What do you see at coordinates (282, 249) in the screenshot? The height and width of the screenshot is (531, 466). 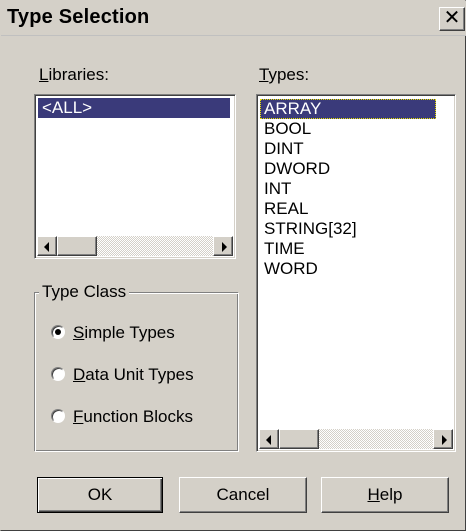 I see `types-item: TIME` at bounding box center [282, 249].